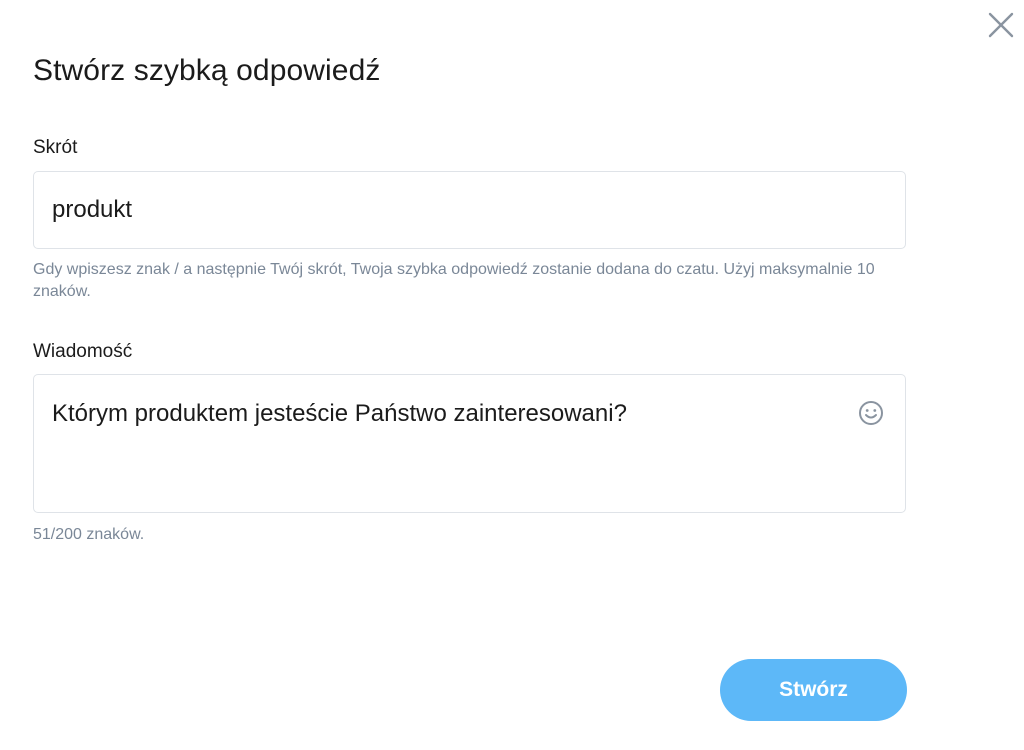 The height and width of the screenshot is (750, 1024). What do you see at coordinates (207, 70) in the screenshot?
I see `dialog-title: Stwórz szybką odpowiedź` at bounding box center [207, 70].